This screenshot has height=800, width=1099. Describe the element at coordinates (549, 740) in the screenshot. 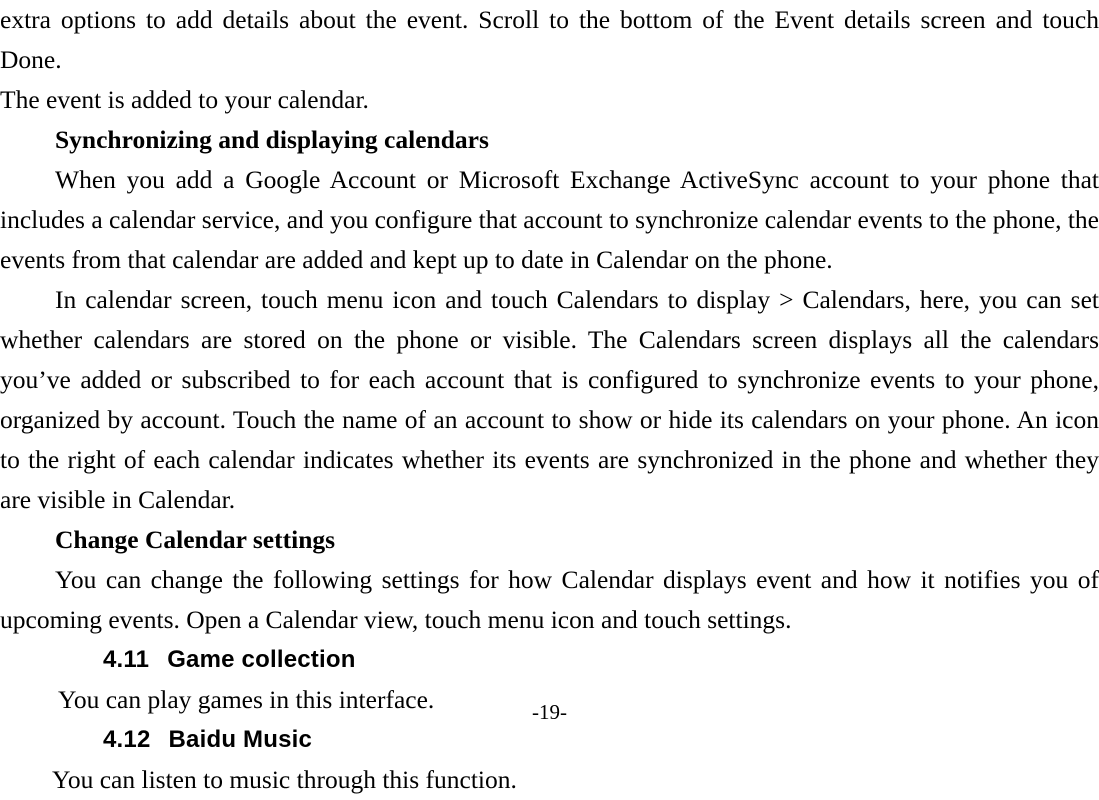

I see `section-heading-4-12: 4.12 Baidu Music` at that location.